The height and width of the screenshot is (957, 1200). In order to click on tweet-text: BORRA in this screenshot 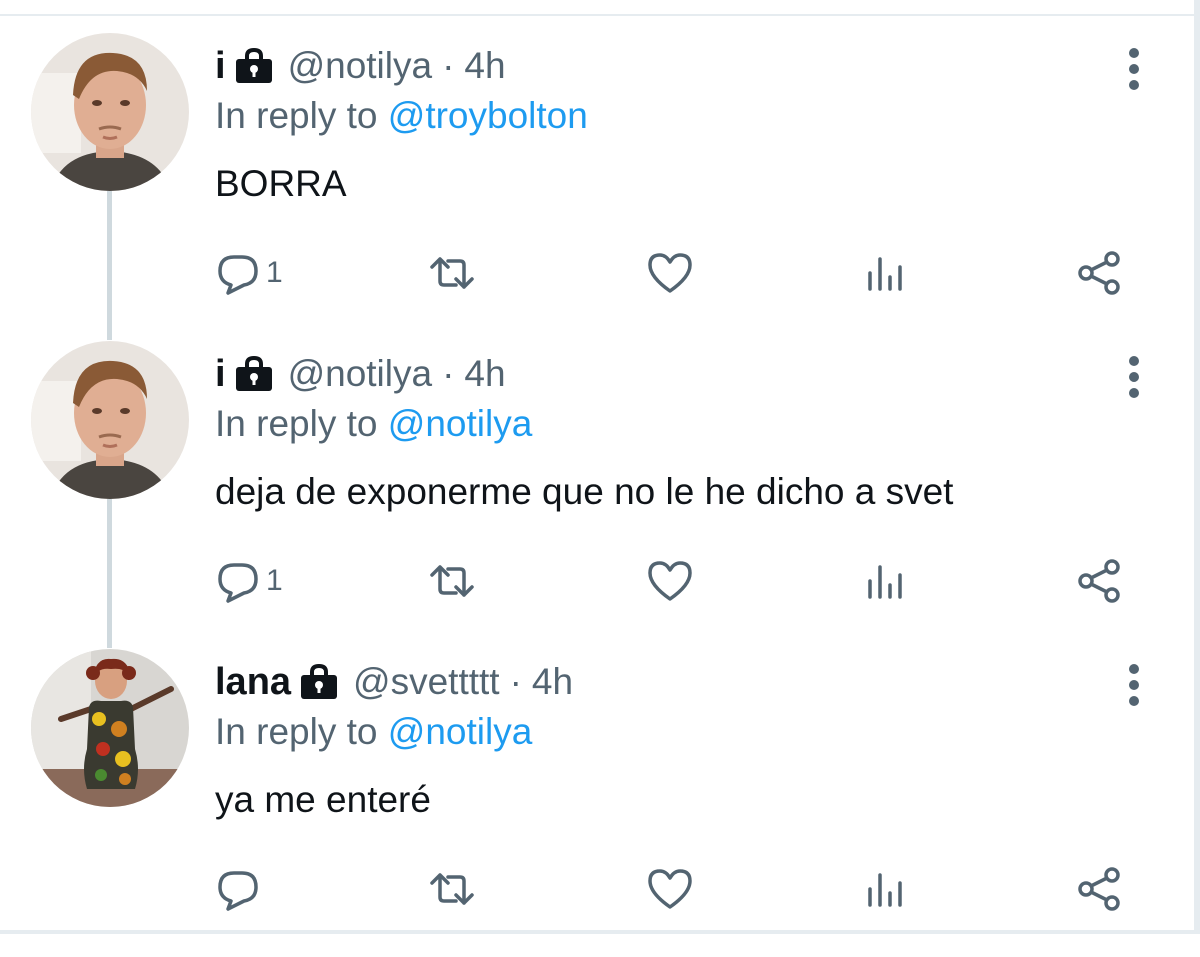, I will do `click(281, 183)`.